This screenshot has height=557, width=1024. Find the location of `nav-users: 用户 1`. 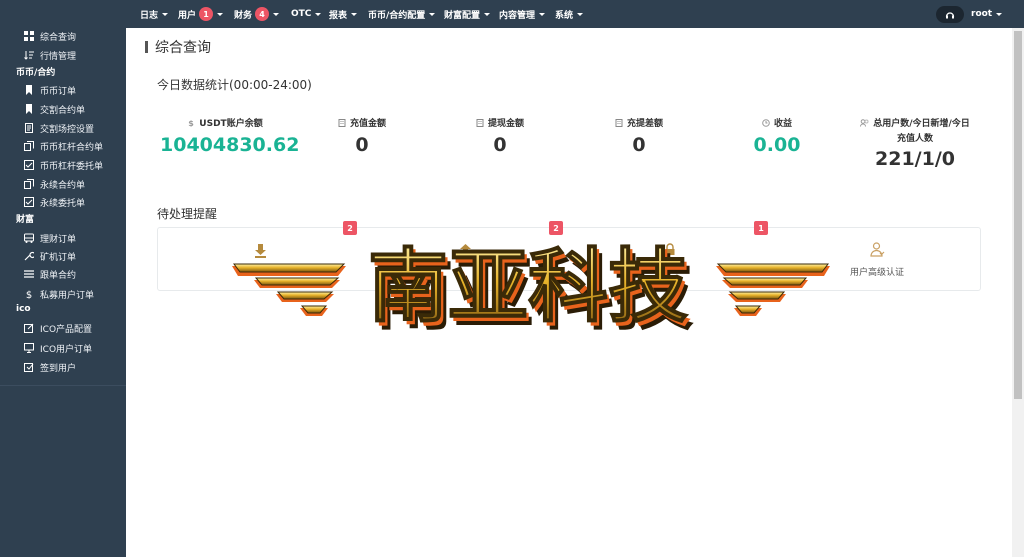

nav-users: 用户 1 is located at coordinates (201, 14).